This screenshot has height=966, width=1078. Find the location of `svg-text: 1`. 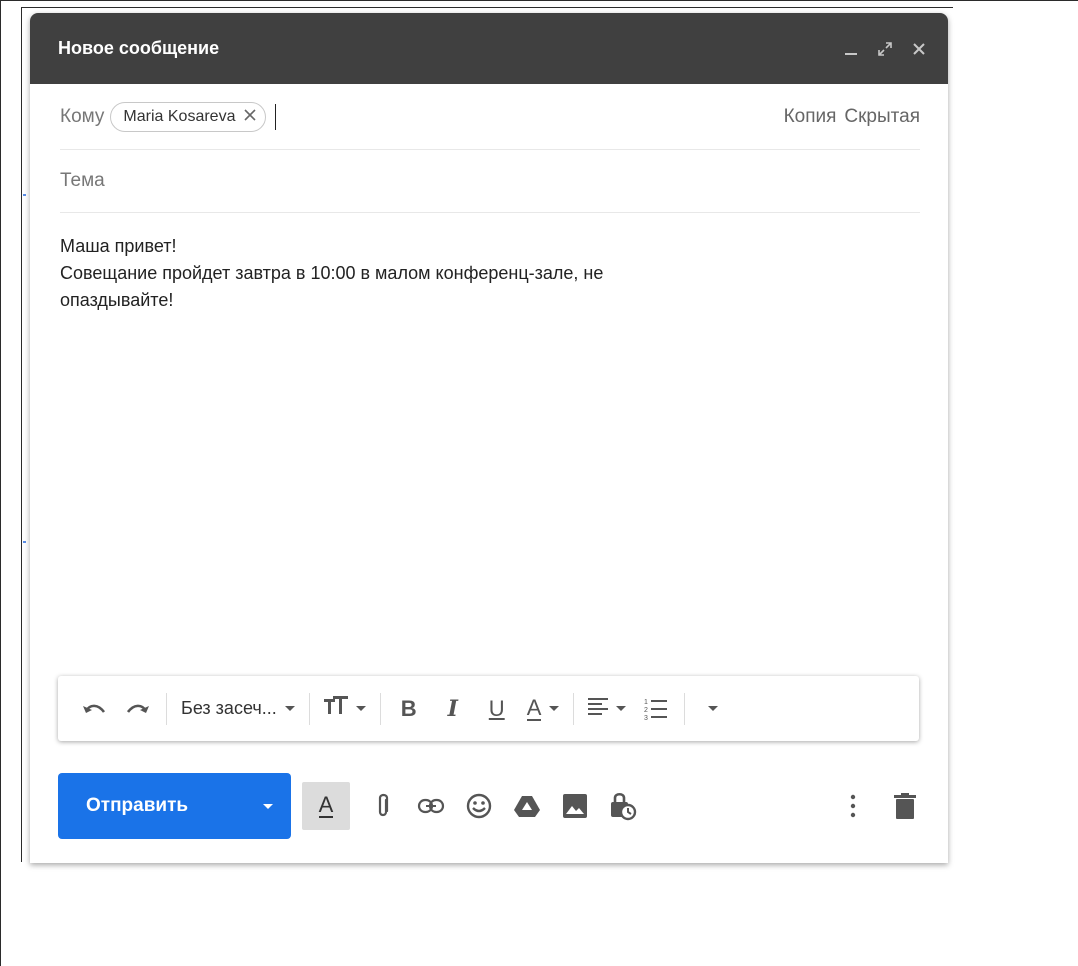

svg-text: 1 is located at coordinates (646, 702).